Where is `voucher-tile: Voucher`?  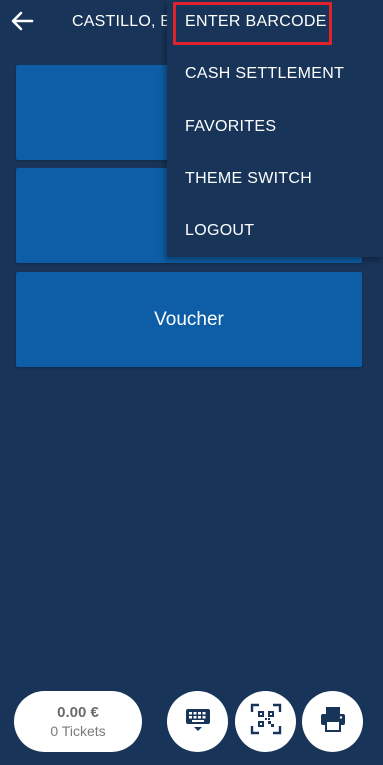 voucher-tile: Voucher is located at coordinates (189, 319).